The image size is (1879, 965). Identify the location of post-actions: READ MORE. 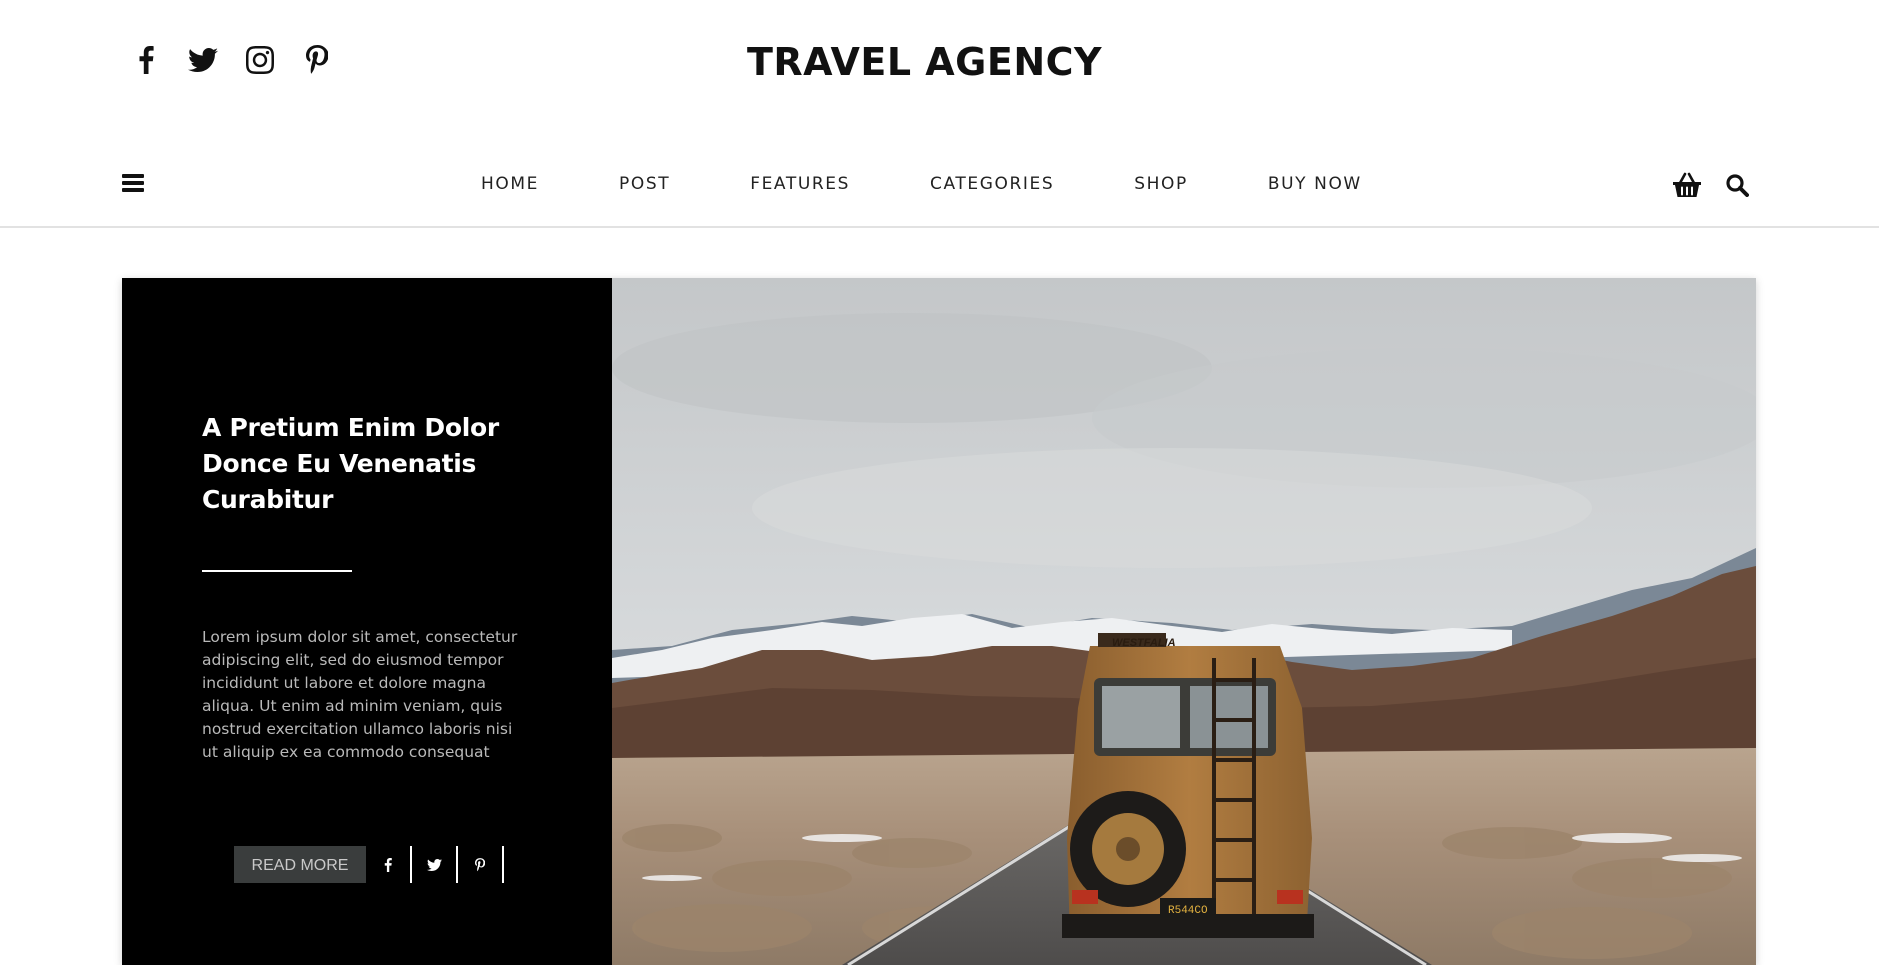
(369, 864).